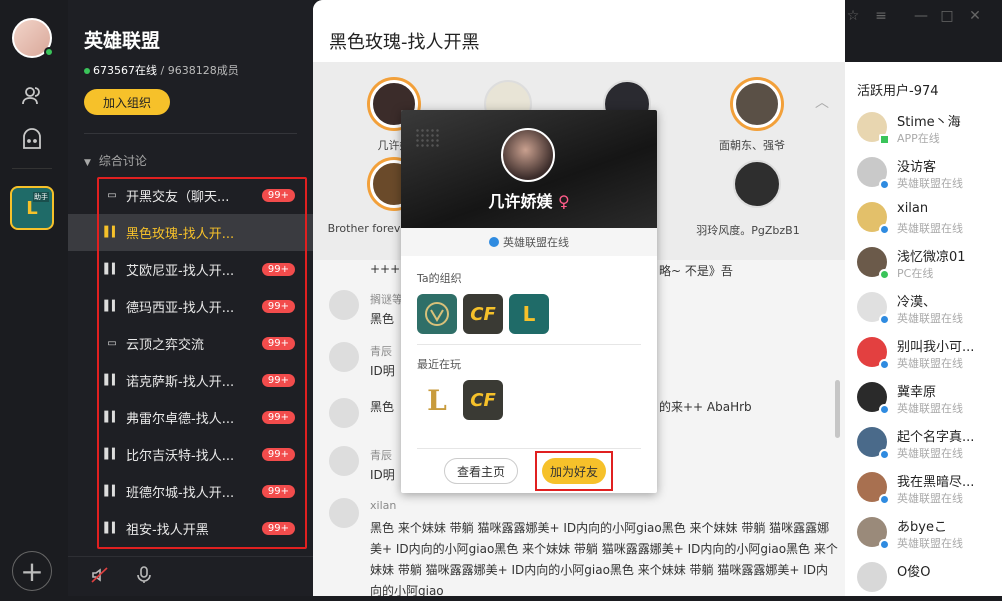 The image size is (1002, 601). Describe the element at coordinates (837, 409) in the screenshot. I see `scrollbar` at that location.